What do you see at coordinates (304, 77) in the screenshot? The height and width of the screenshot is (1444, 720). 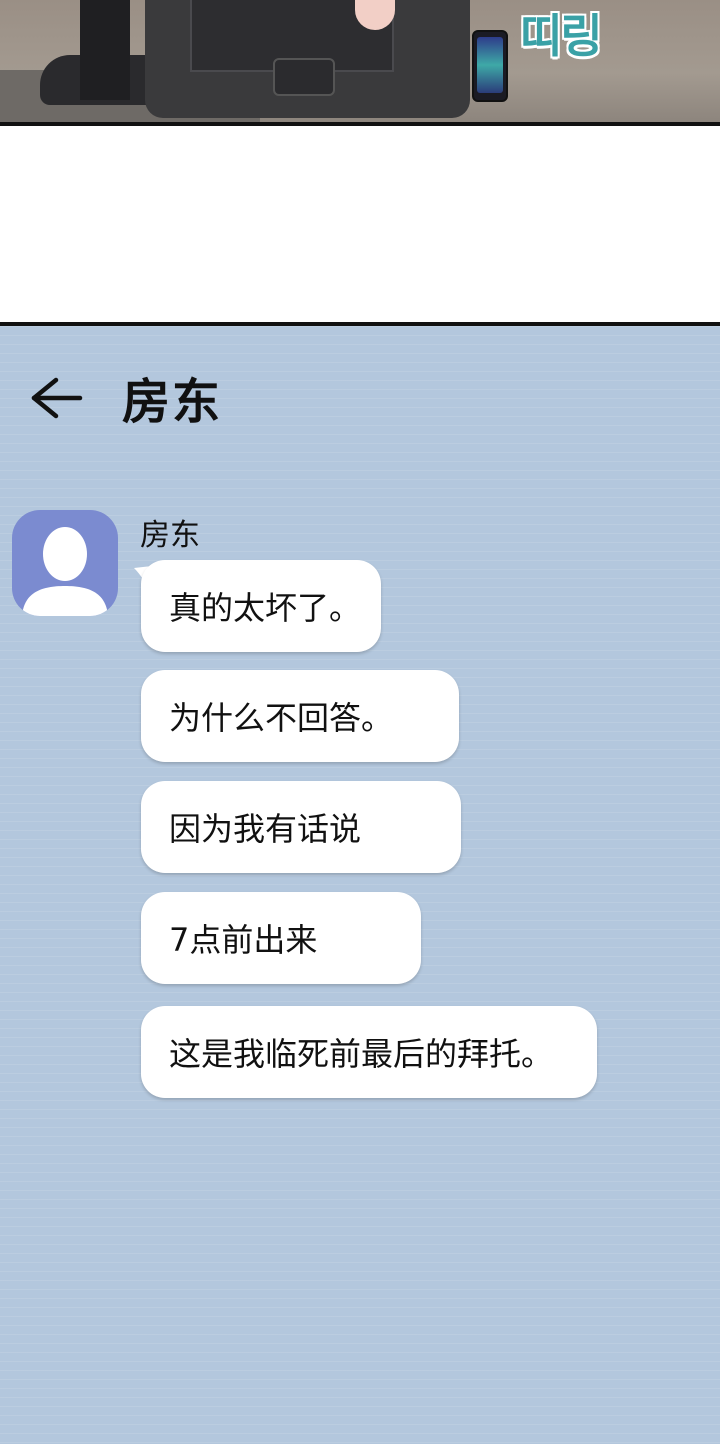 I see `phone-charger` at bounding box center [304, 77].